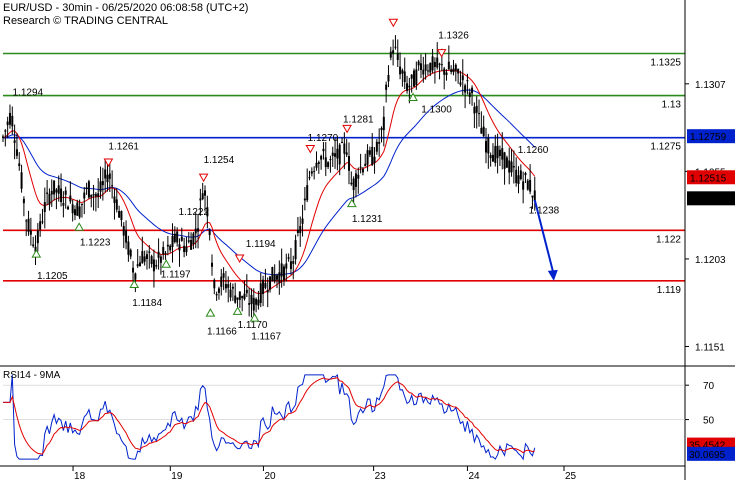 The width and height of the screenshot is (735, 480). I want to click on level-label: 1.1275, so click(665, 147).